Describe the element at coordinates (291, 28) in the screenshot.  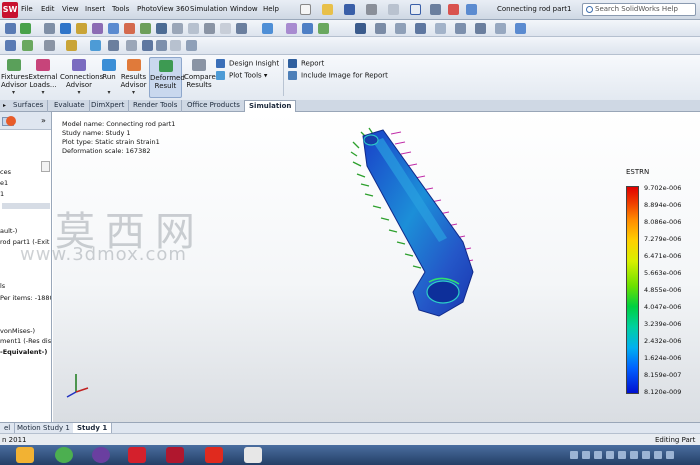
I see `cosmetic-thread-icon` at that location.